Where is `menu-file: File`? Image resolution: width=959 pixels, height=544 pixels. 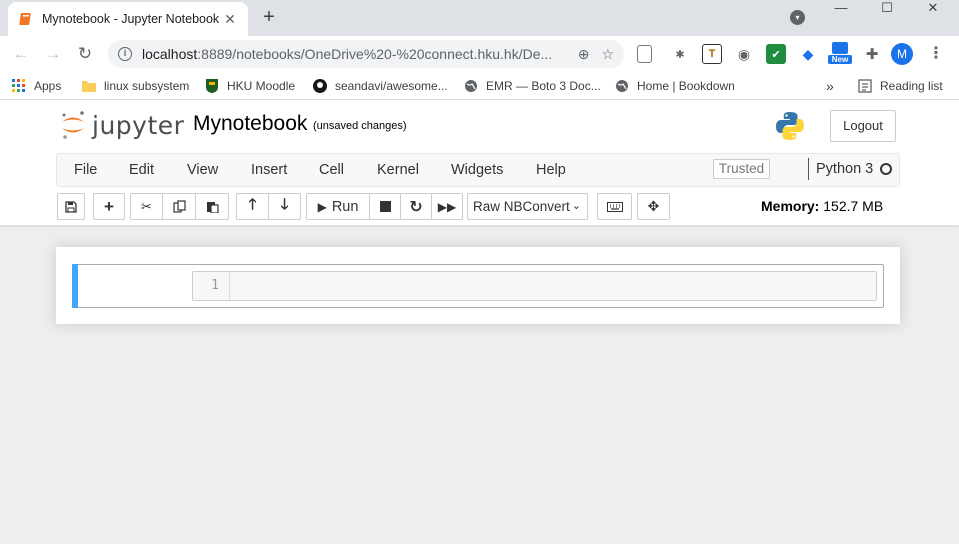 menu-file: File is located at coordinates (85, 170).